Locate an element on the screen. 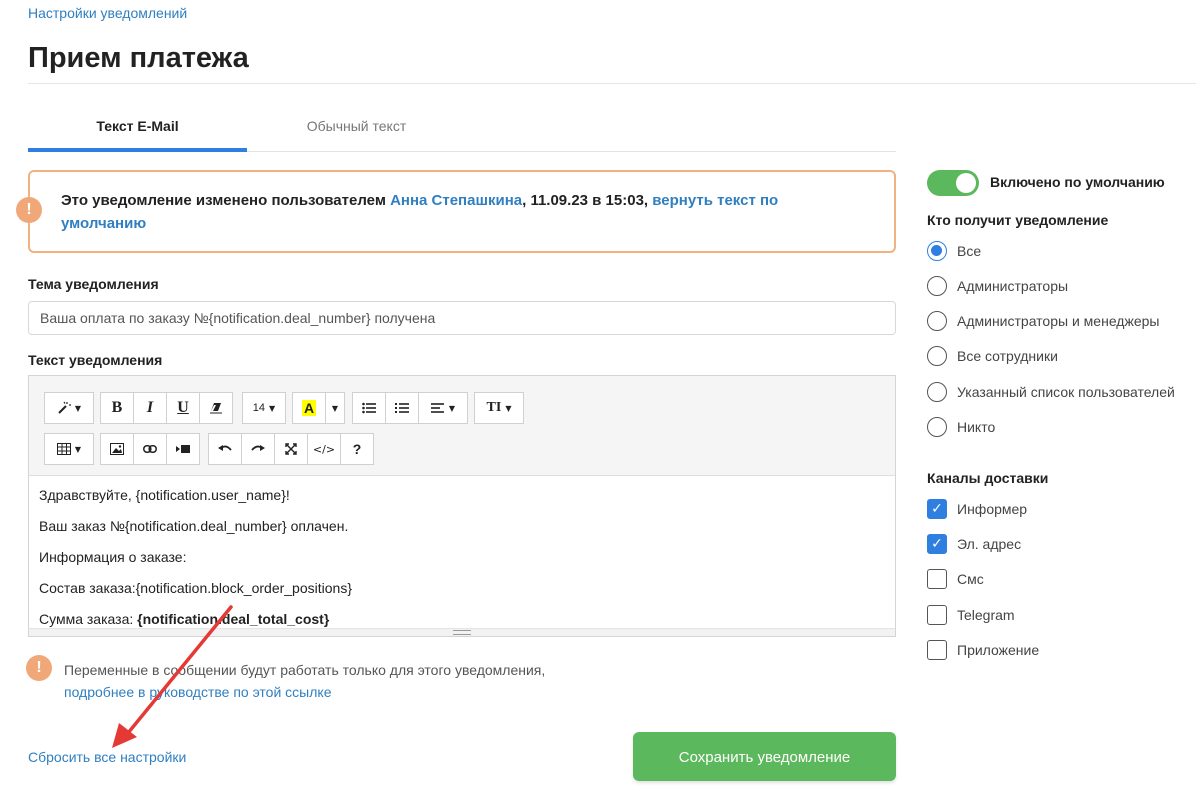  font-size-dropdown: 14 ▼ is located at coordinates (264, 408).